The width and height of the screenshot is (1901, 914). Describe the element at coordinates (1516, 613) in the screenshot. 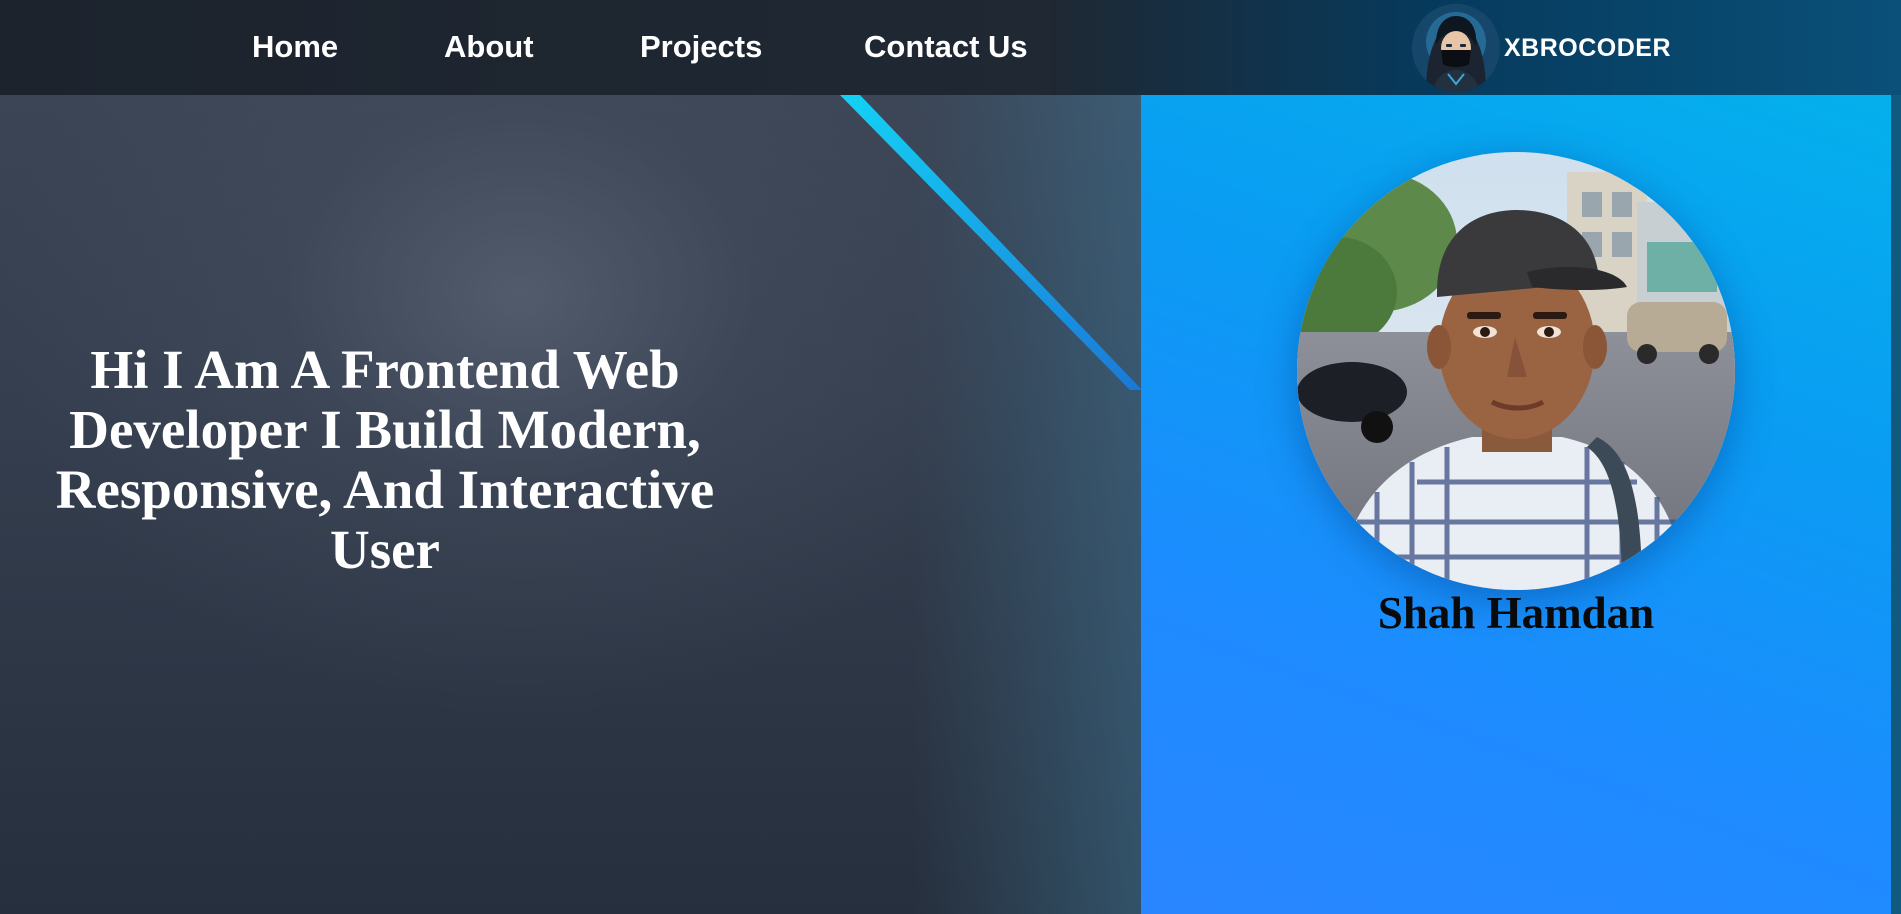

I see `profile-name: Shah Hamdan` at that location.